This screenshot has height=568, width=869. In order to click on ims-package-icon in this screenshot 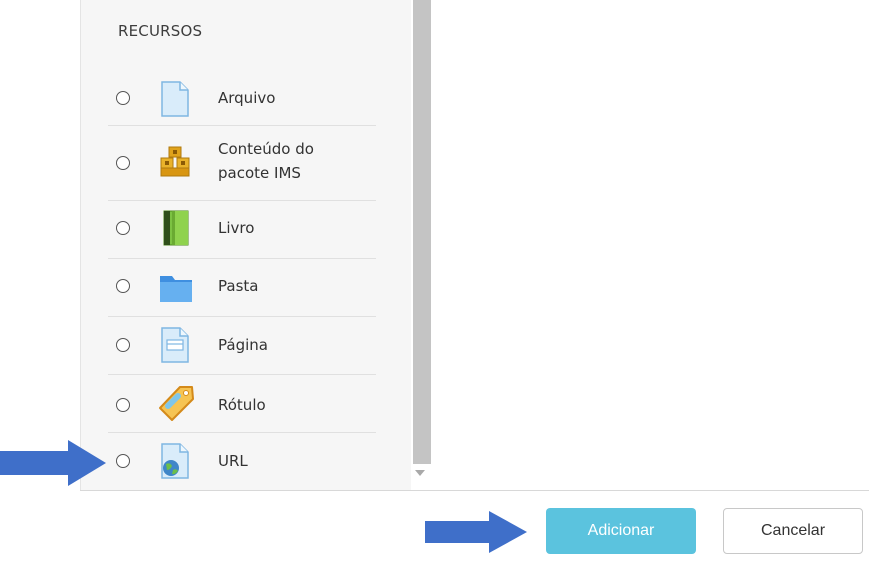, I will do `click(175, 162)`.